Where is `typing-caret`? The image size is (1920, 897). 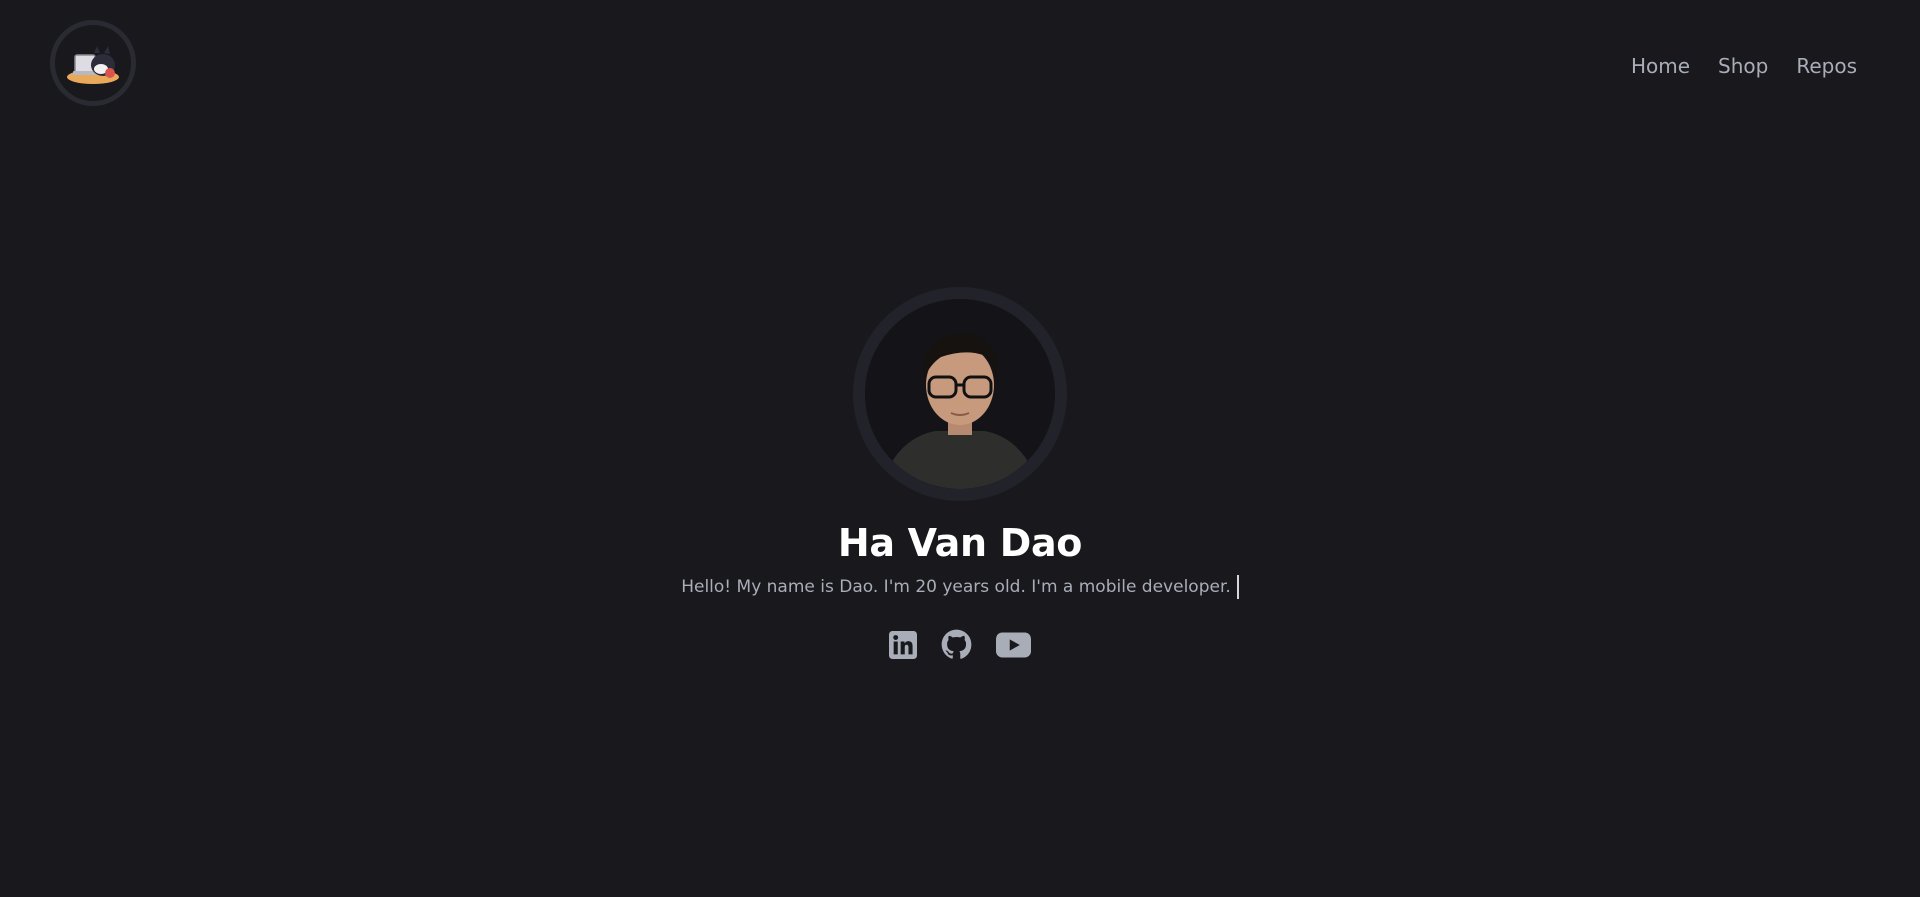
typing-caret is located at coordinates (1237, 587).